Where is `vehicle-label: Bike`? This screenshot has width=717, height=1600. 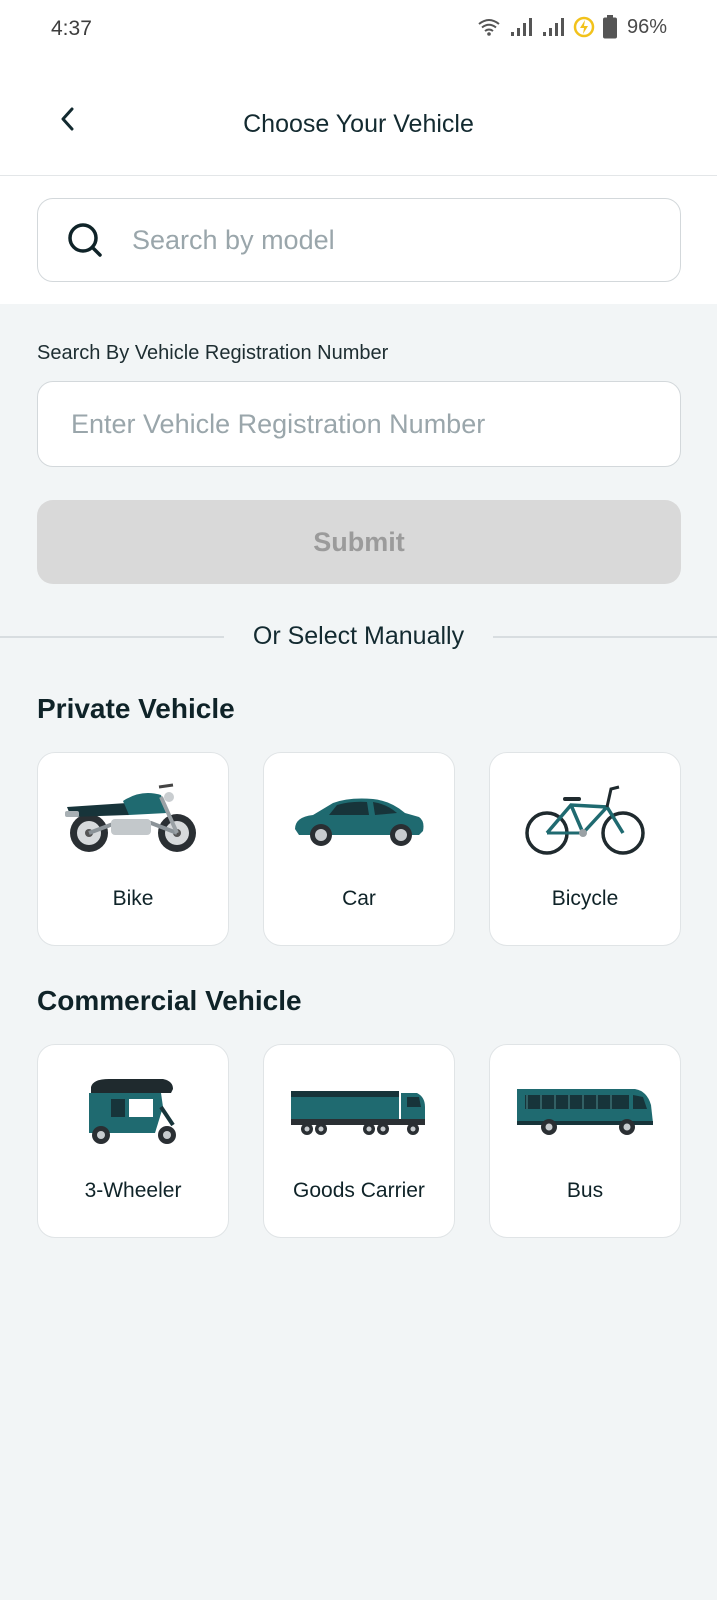
vehicle-label: Bike is located at coordinates (133, 898).